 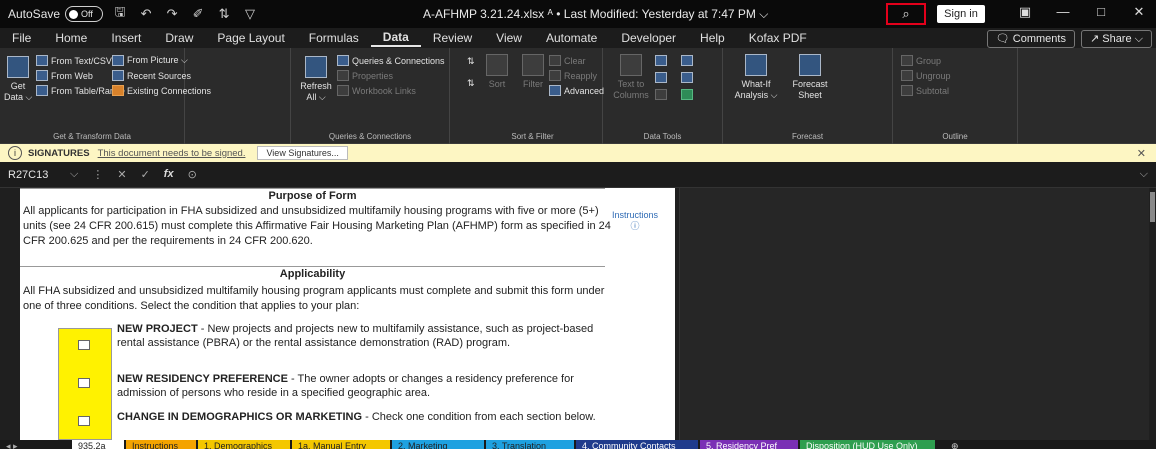 I want to click on close-message-icon: ✕, so click(x=1141, y=153).